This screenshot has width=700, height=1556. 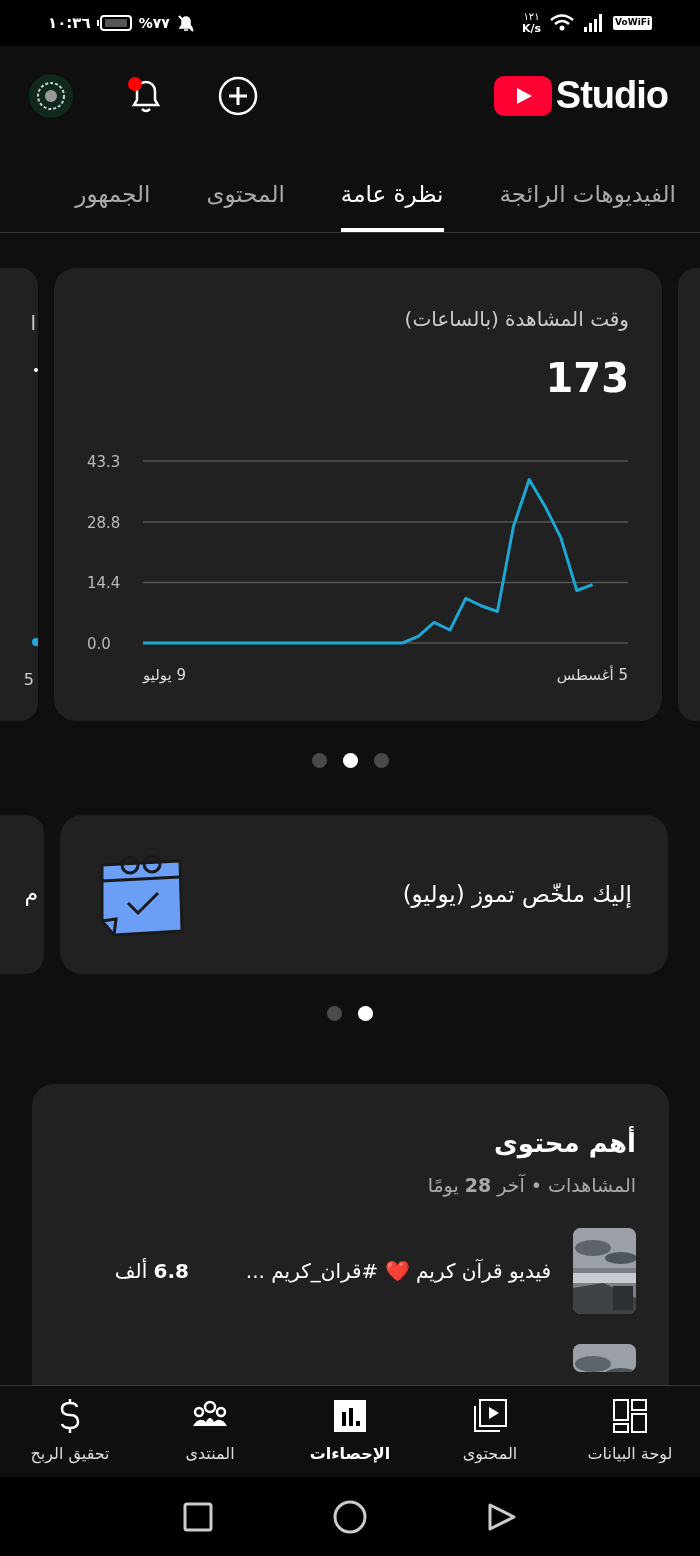 What do you see at coordinates (562, 23) in the screenshot?
I see `wifi-icon` at bounding box center [562, 23].